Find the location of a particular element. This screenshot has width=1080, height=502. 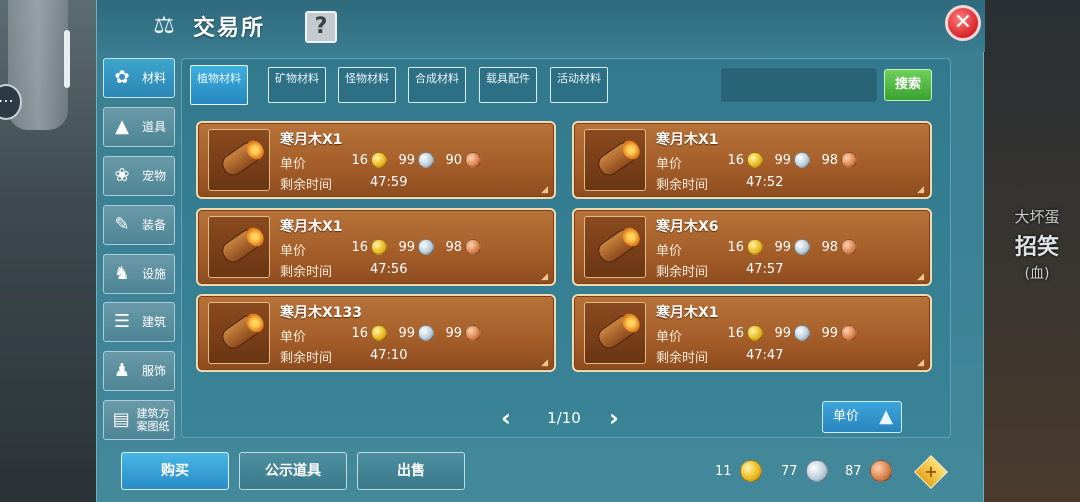

chevron-left-icon: ‹ is located at coordinates (506, 418).